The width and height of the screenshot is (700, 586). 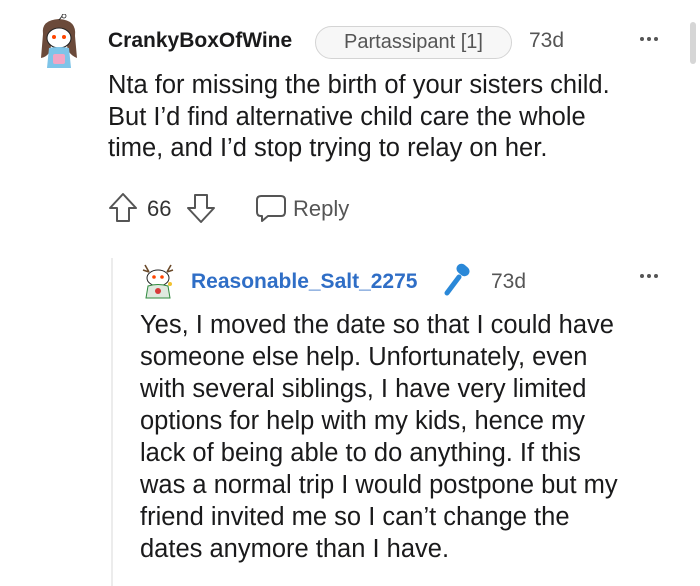 I want to click on scrollbar, so click(x=693, y=43).